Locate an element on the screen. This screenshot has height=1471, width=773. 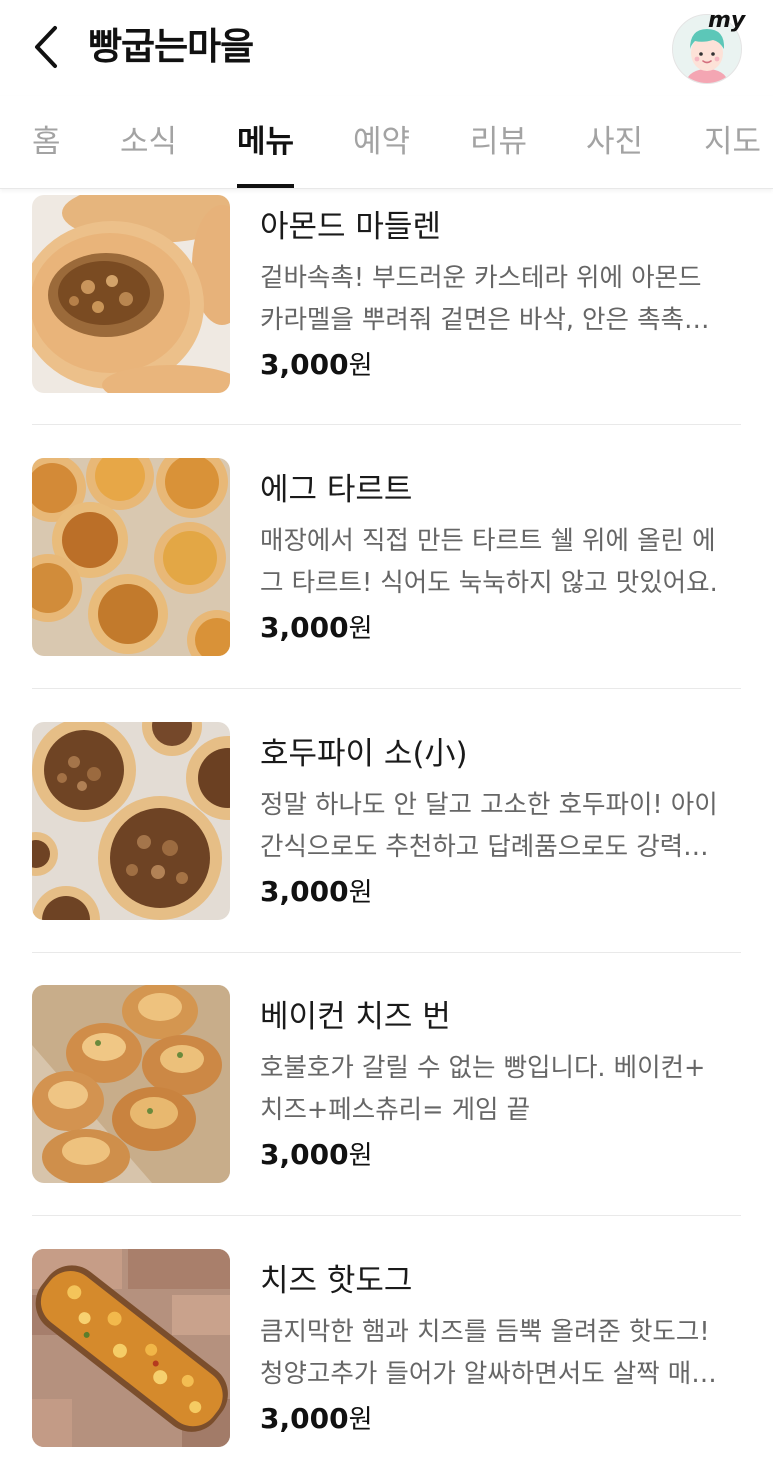
top-app-bar: 빵굽는마을 my is located at coordinates (386, 48).